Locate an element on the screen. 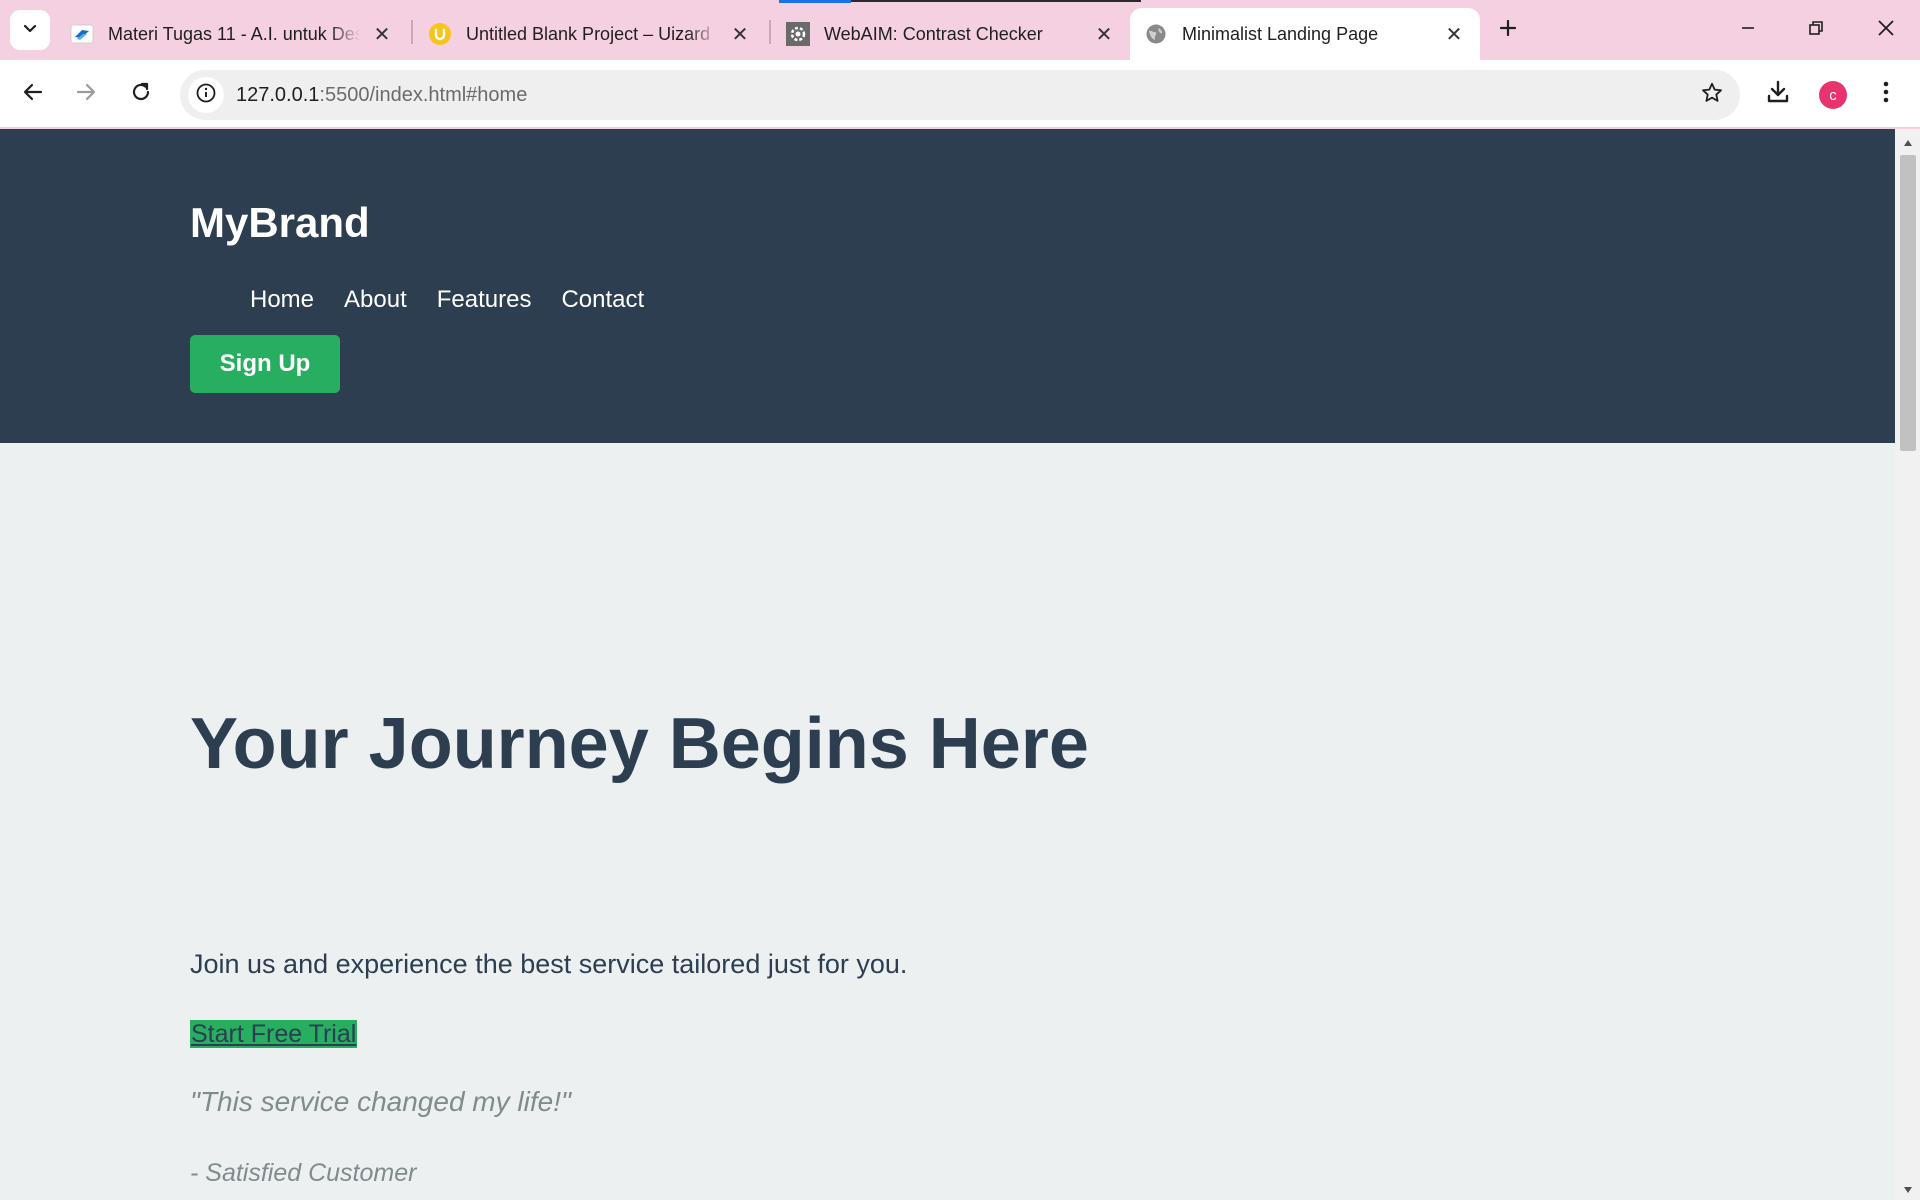 The image size is (1920, 1200). triangle-up-icon is located at coordinates (1908, 143).